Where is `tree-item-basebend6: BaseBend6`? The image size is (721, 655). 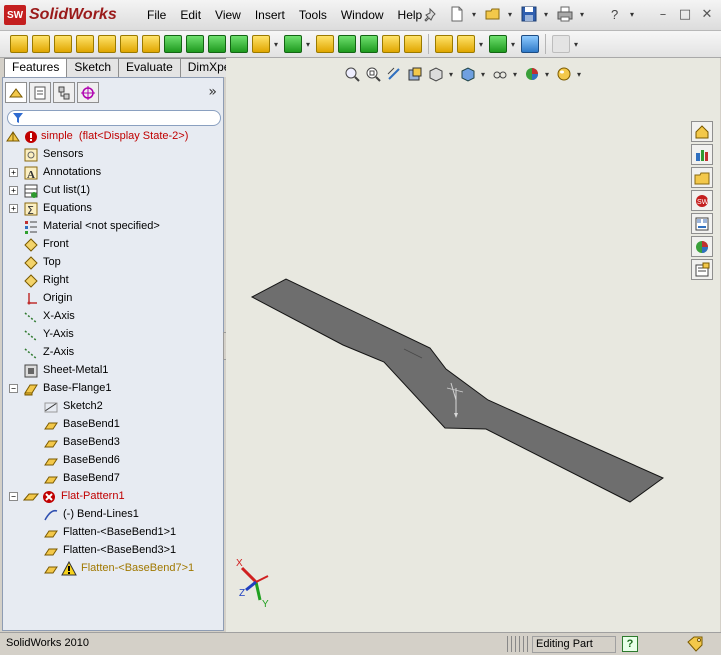
tree-item-basebend6: BaseBend6 is located at coordinates (113, 461).